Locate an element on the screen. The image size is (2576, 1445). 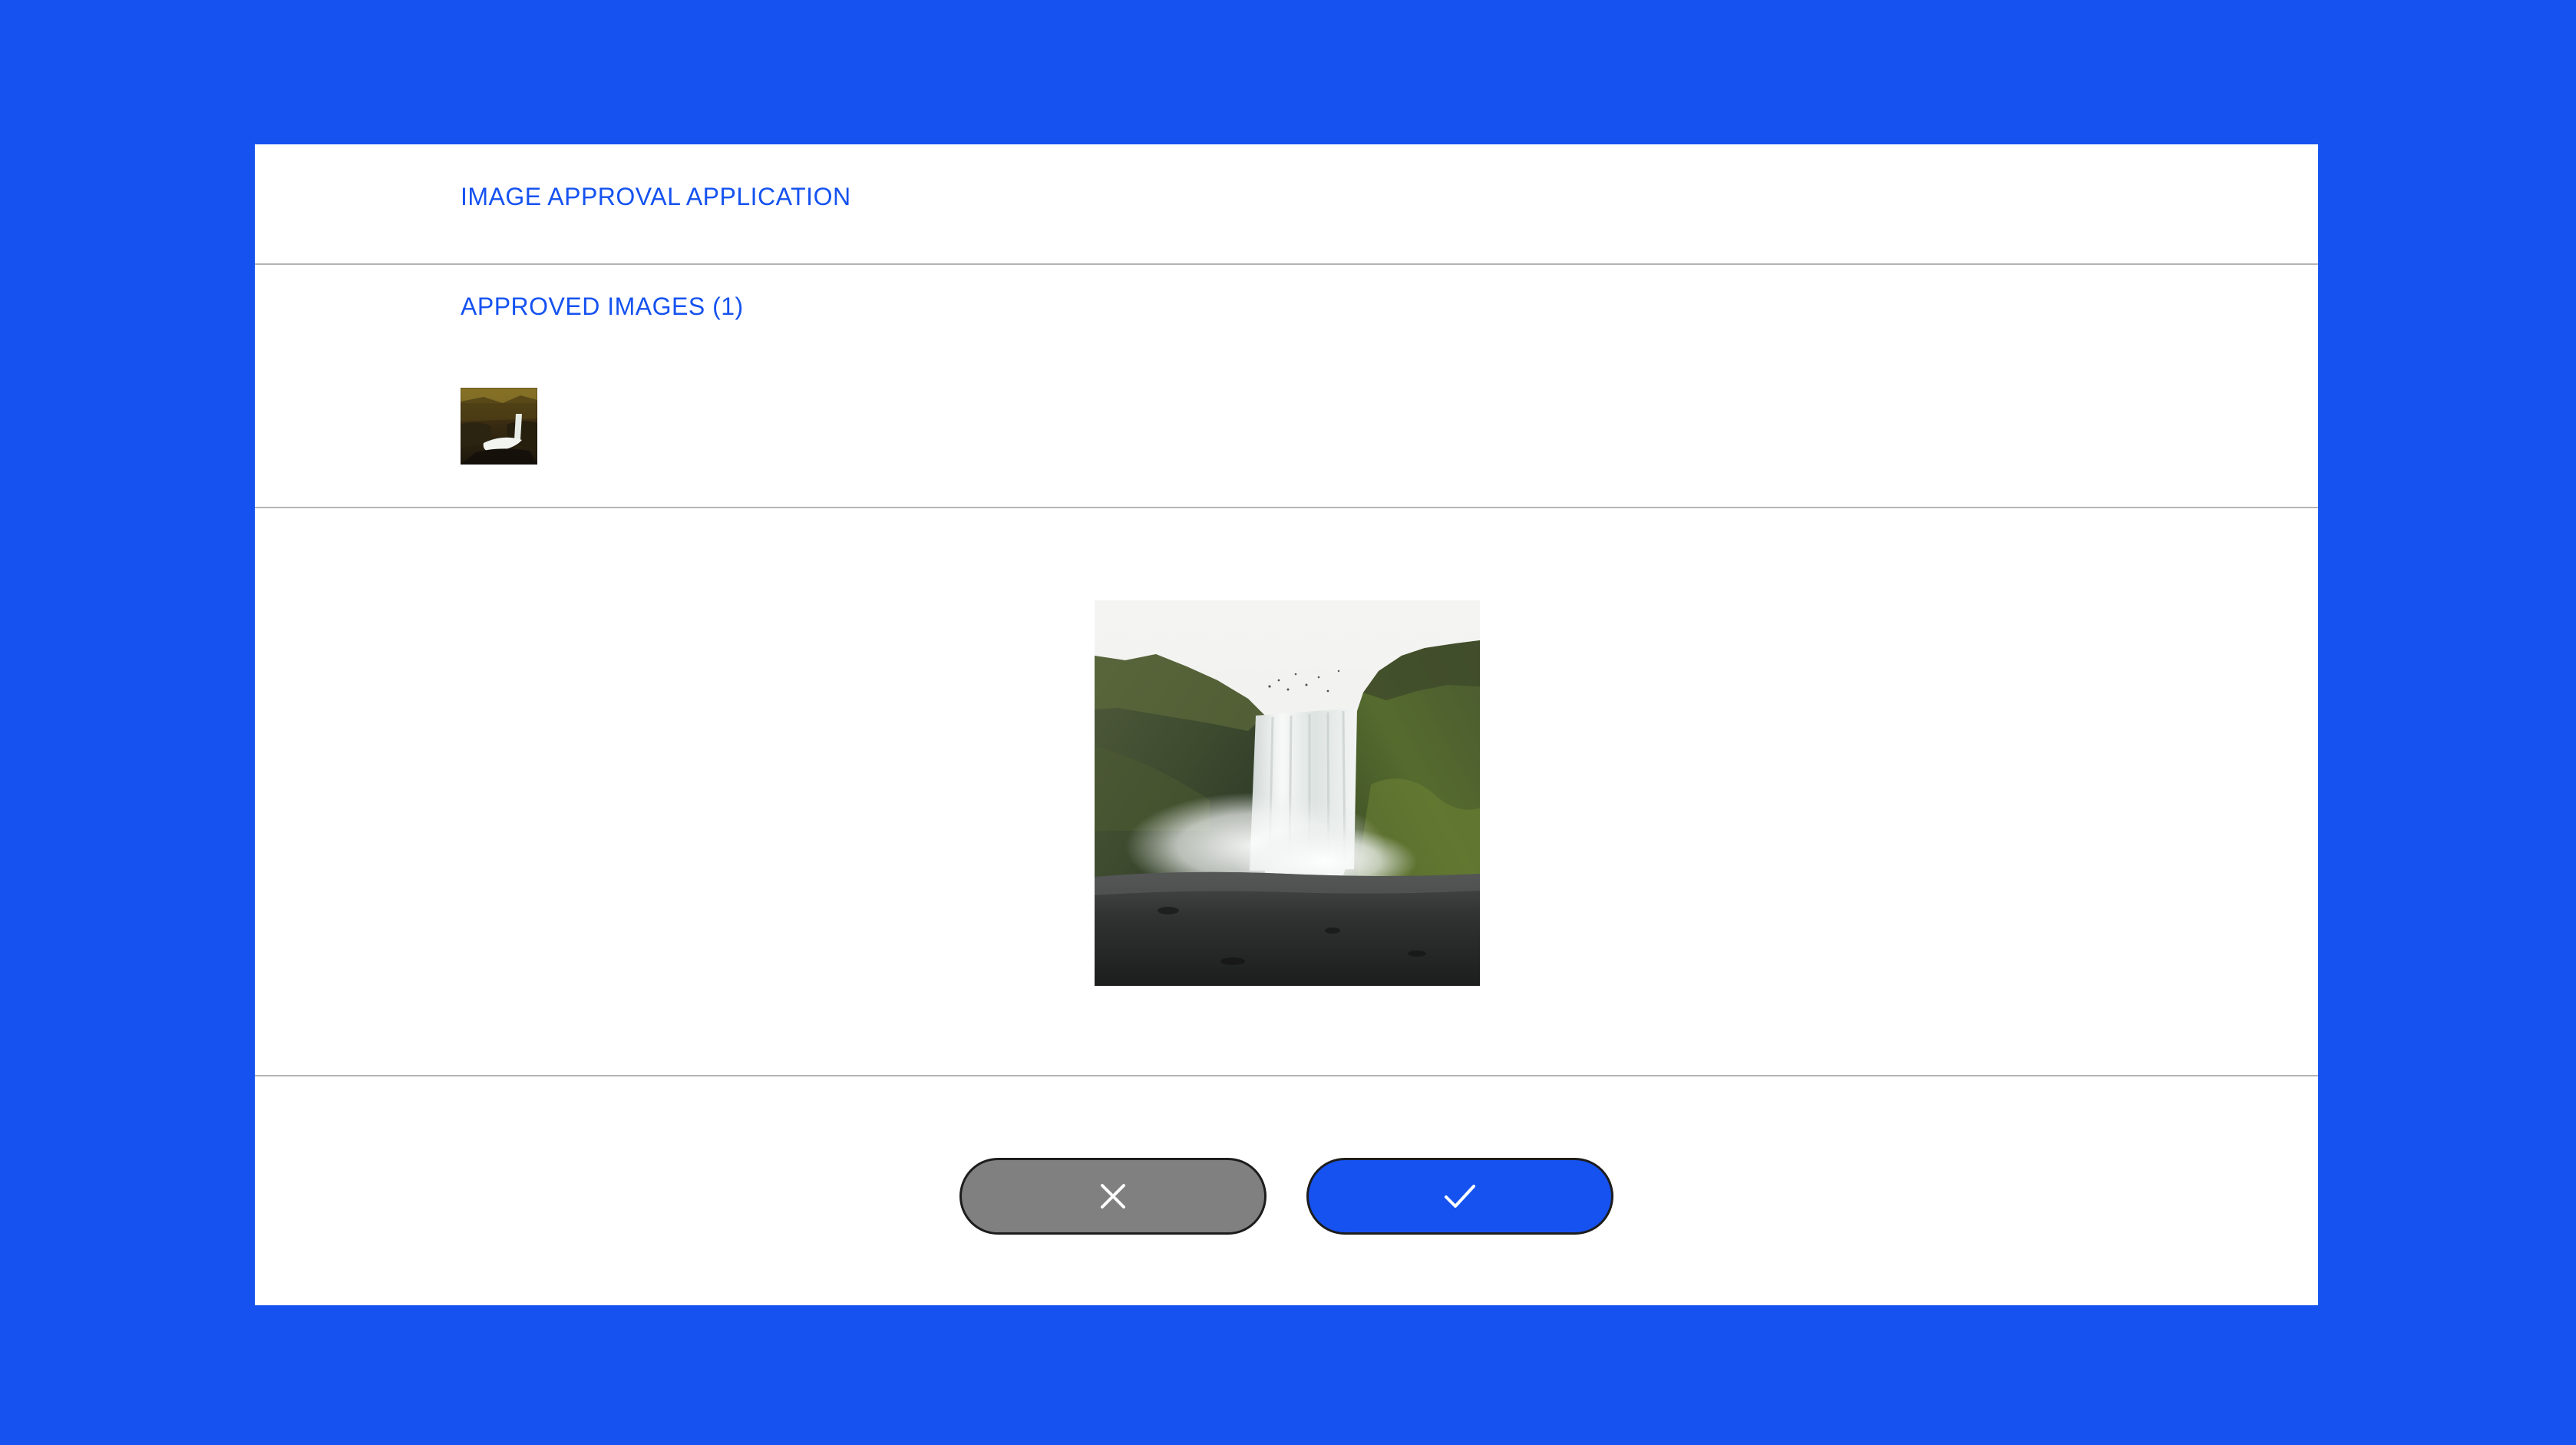
waterfall-thumbnail-image is located at coordinates (499, 426).